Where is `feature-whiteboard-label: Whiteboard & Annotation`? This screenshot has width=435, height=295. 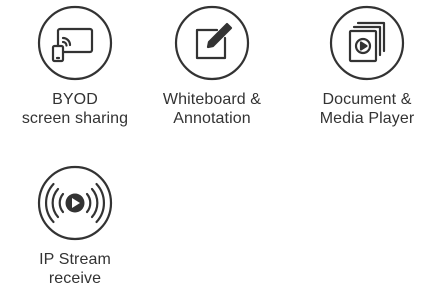
feature-whiteboard-label: Whiteboard & Annotation is located at coordinates (212, 109).